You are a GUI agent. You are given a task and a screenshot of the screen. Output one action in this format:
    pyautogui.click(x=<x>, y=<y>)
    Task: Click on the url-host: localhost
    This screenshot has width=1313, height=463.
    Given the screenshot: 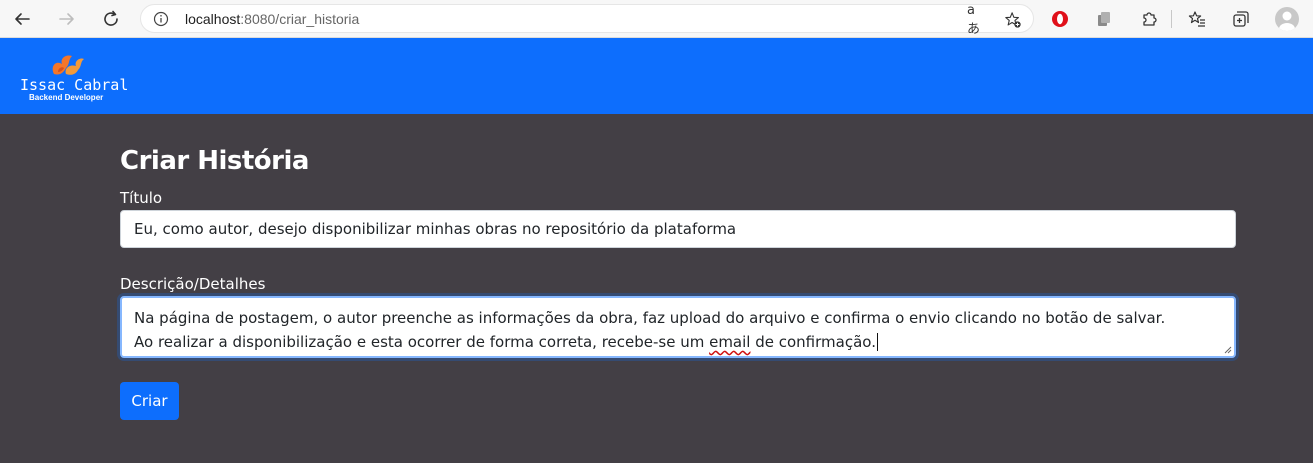 What is the action you would take?
    pyautogui.click(x=213, y=19)
    